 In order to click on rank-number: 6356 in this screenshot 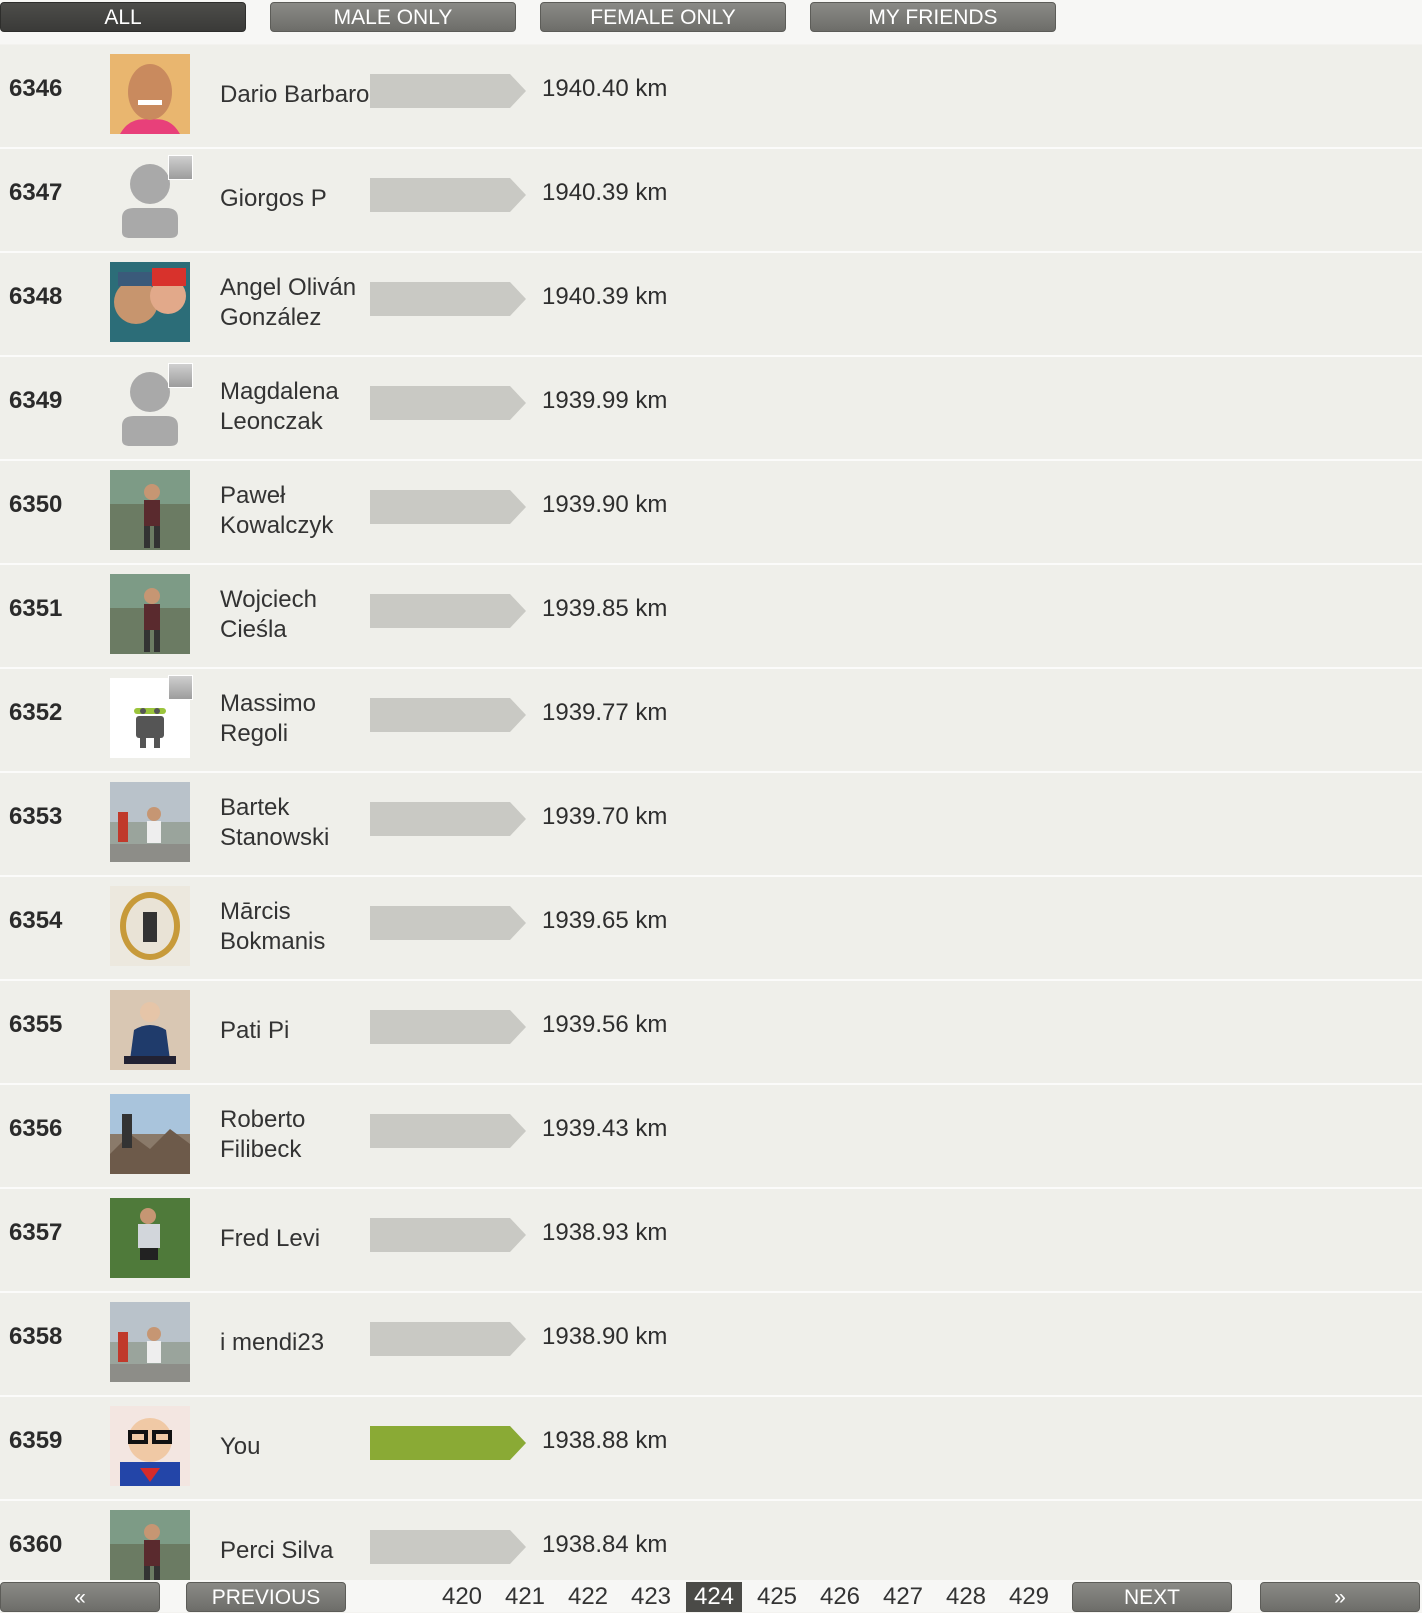, I will do `click(36, 1128)`.